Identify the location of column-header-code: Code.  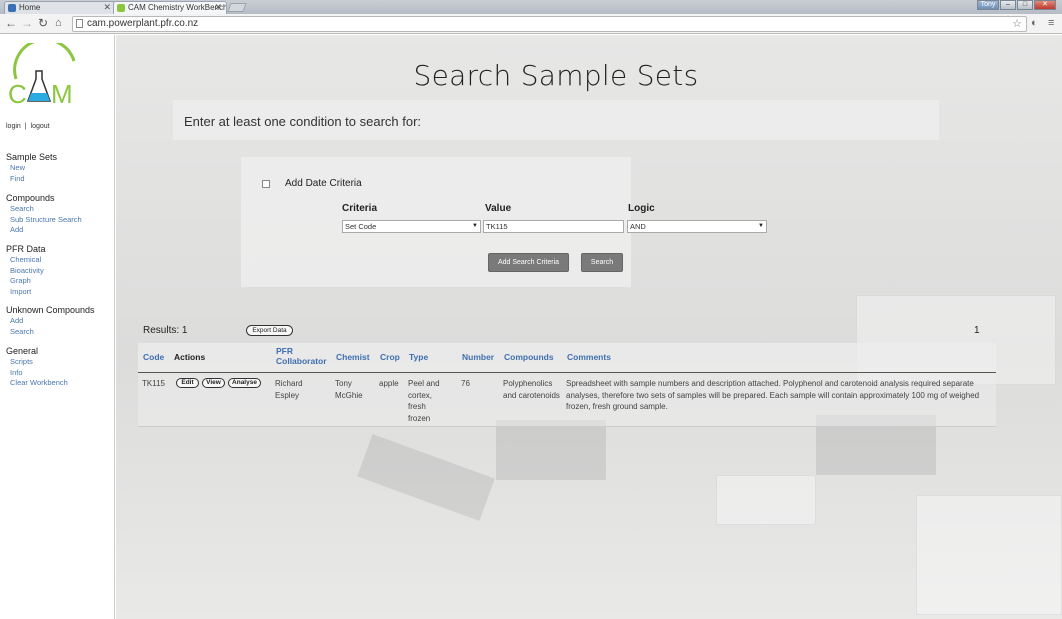
(153, 357).